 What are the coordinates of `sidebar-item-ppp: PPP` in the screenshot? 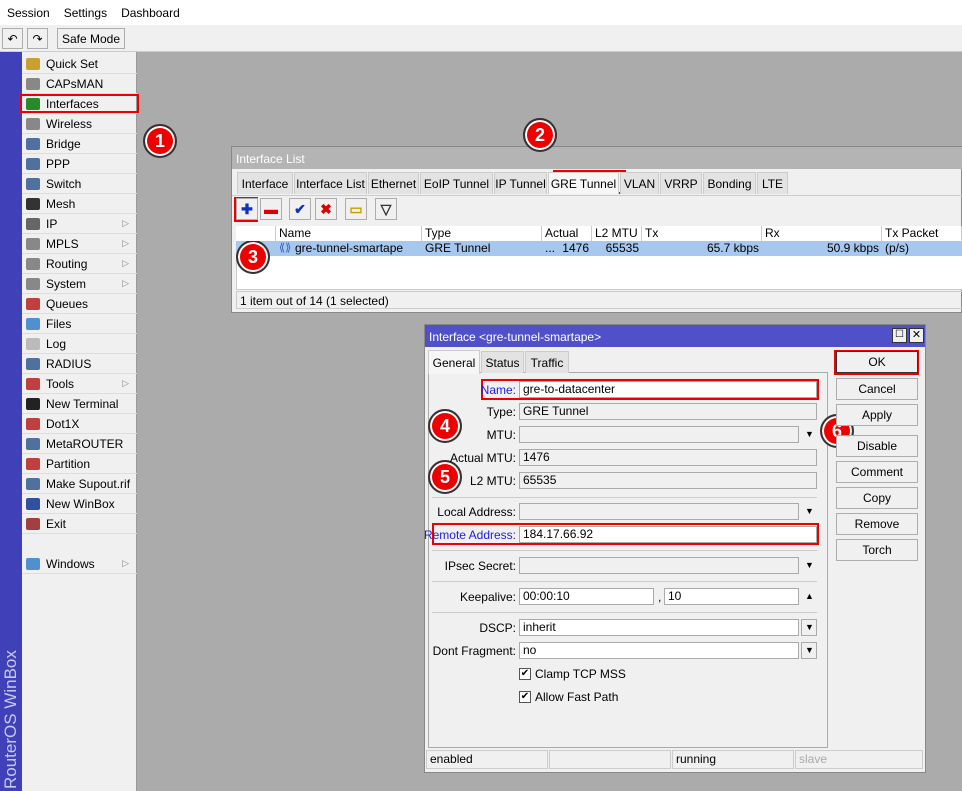 It's located at (79, 164).